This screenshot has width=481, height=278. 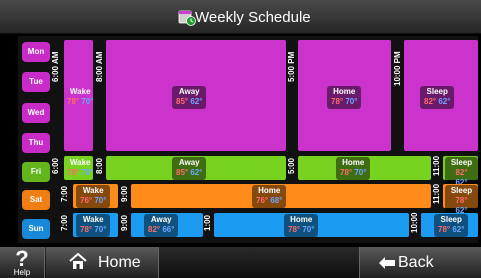 What do you see at coordinates (253, 17) in the screenshot?
I see `page-title: Weekly Schedule` at bounding box center [253, 17].